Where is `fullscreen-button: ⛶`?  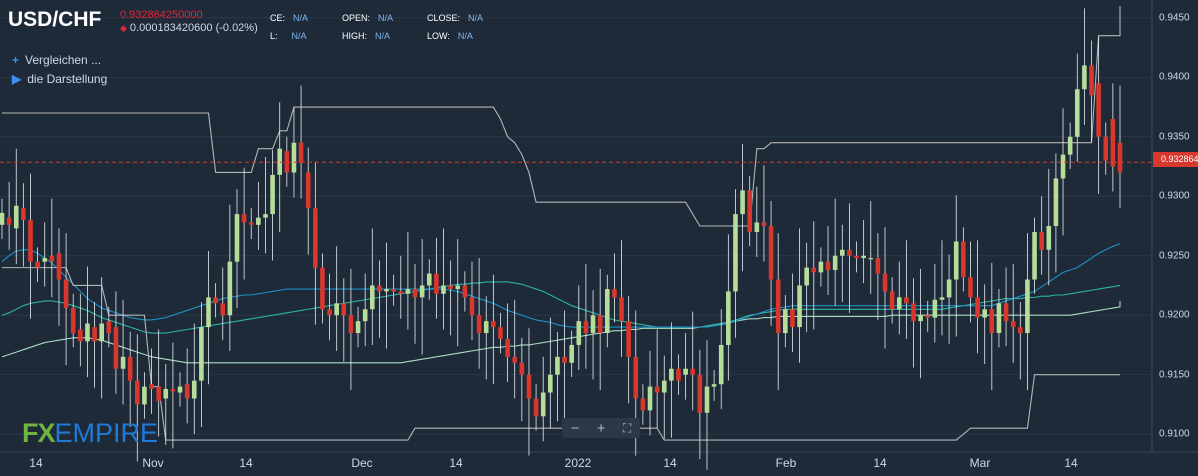 fullscreen-button: ⛶ is located at coordinates (627, 428).